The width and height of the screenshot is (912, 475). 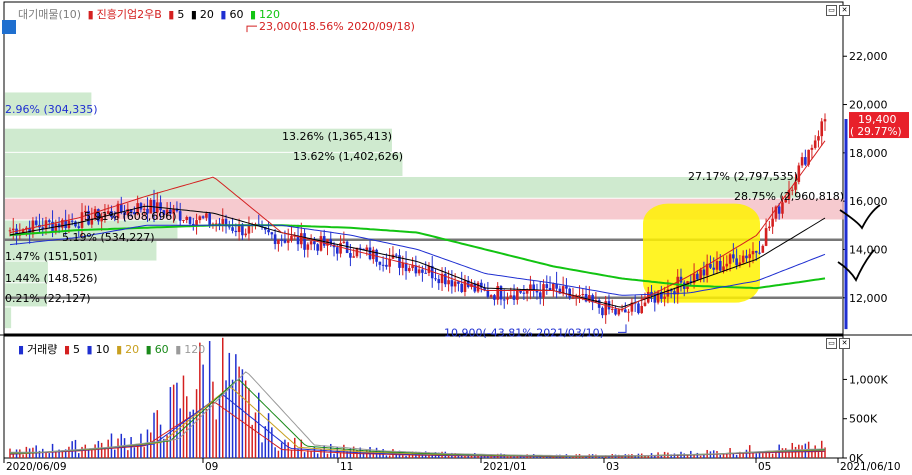 I want to click on legend-item: 거래량, so click(x=42, y=349).